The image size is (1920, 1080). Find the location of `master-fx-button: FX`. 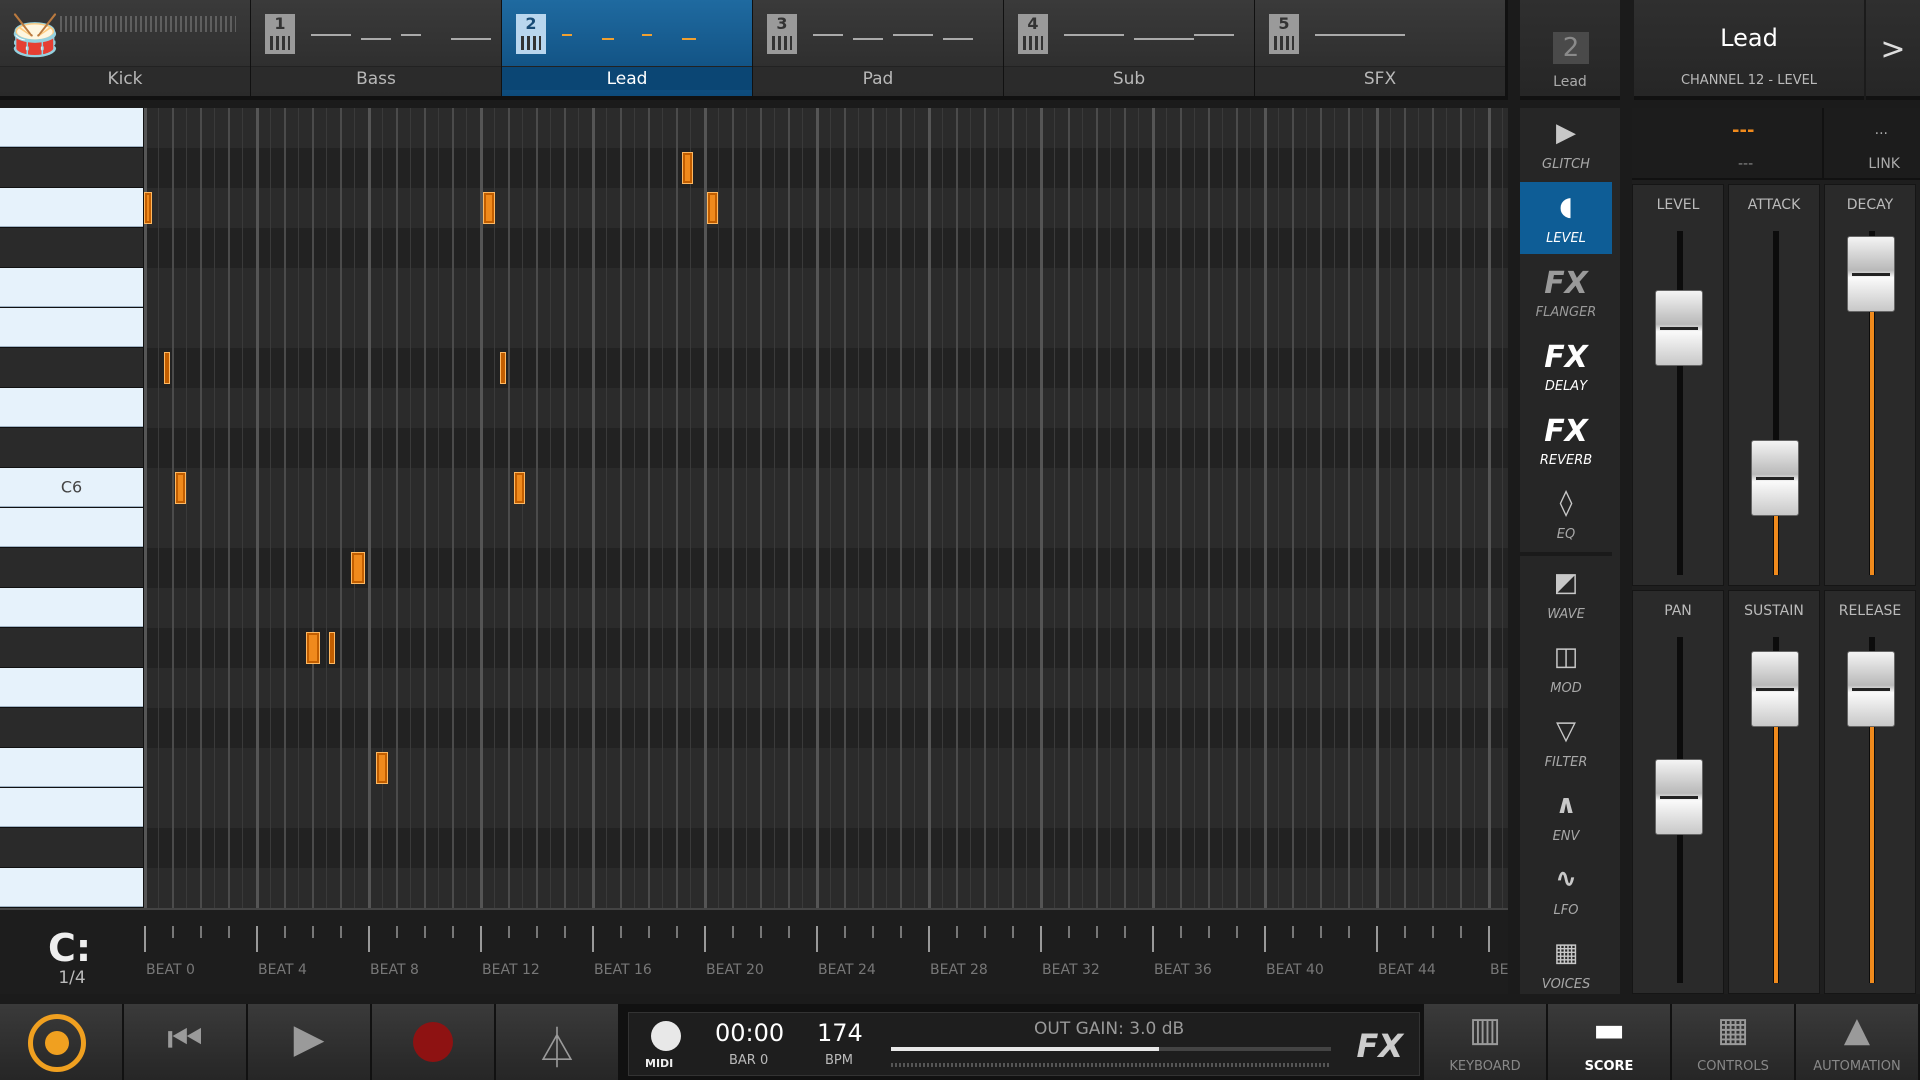

master-fx-button: FX is located at coordinates (1379, 1046).